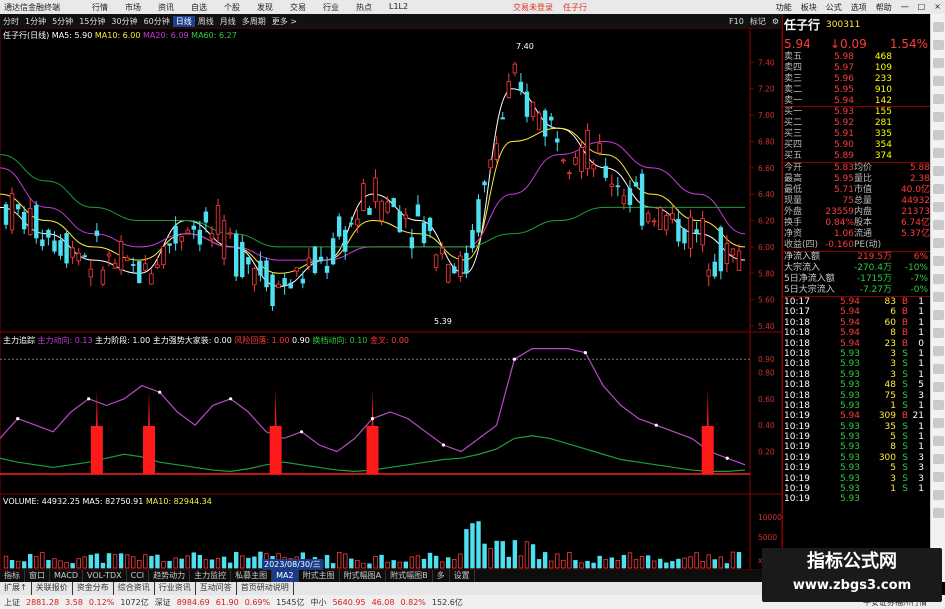  I want to click on maximize-button: □, so click(922, 7).